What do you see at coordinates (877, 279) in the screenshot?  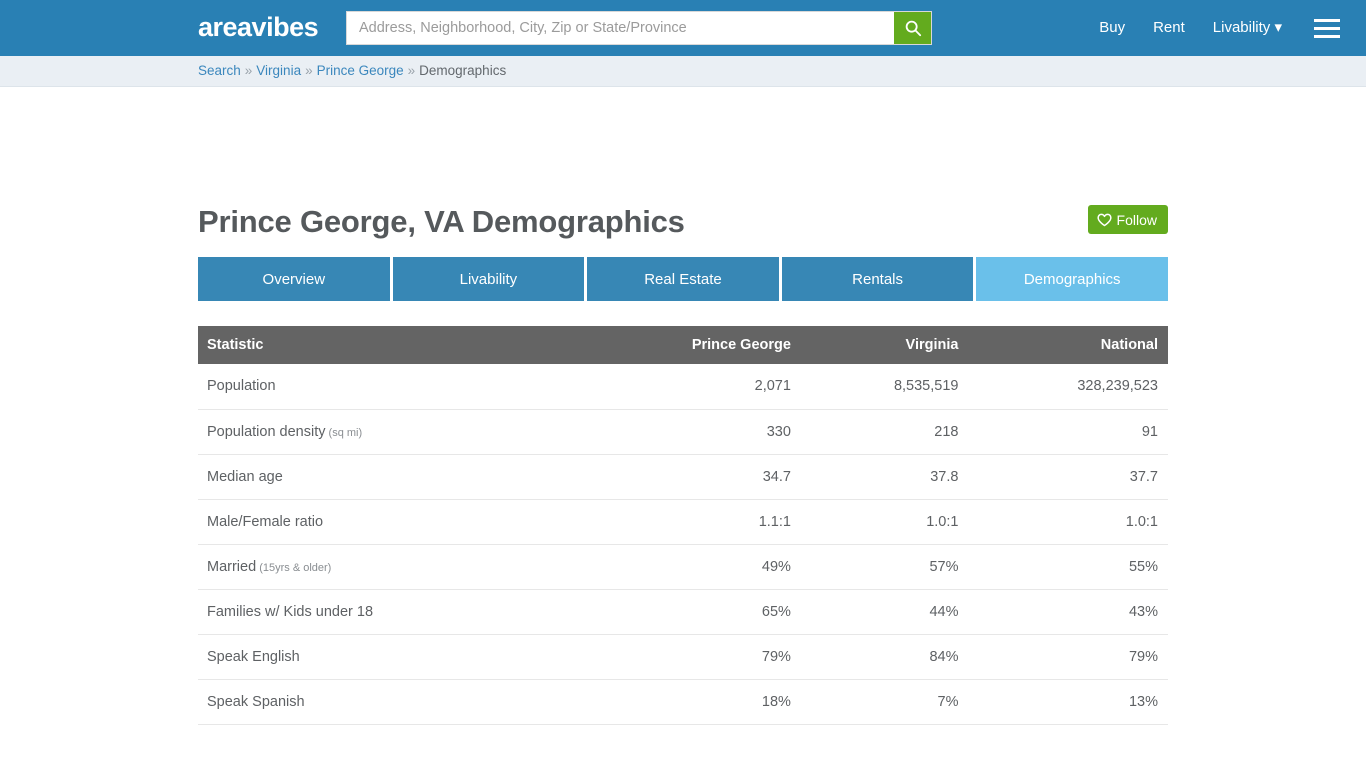 I see `tab-rentals: Rentals` at bounding box center [877, 279].